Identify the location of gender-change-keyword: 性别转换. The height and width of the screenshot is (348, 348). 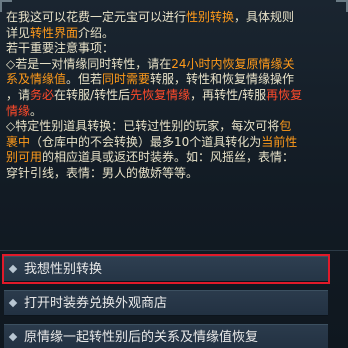
(210, 17).